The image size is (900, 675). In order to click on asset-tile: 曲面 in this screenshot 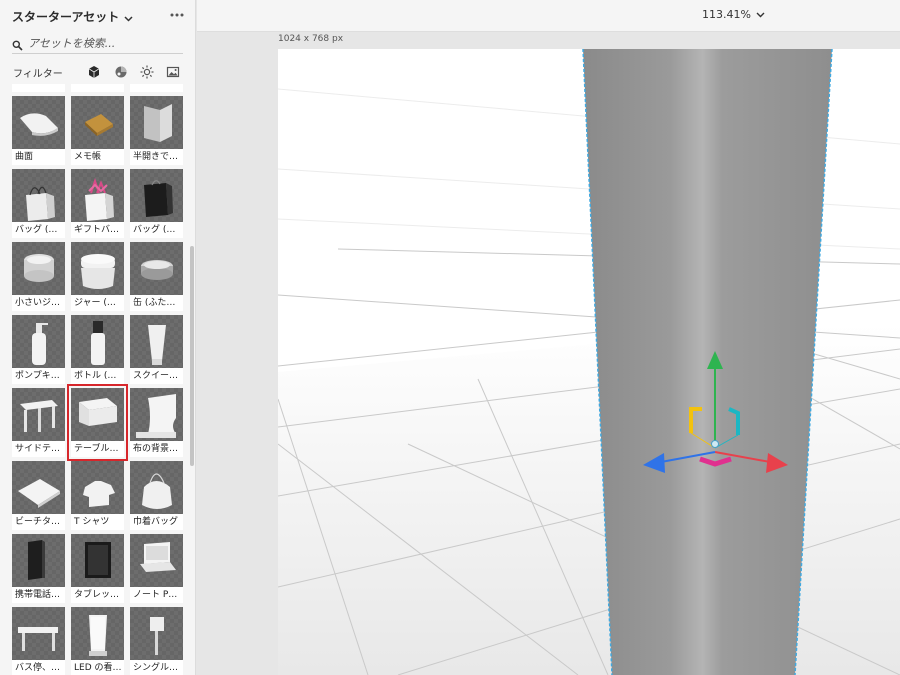, I will do `click(38, 130)`.